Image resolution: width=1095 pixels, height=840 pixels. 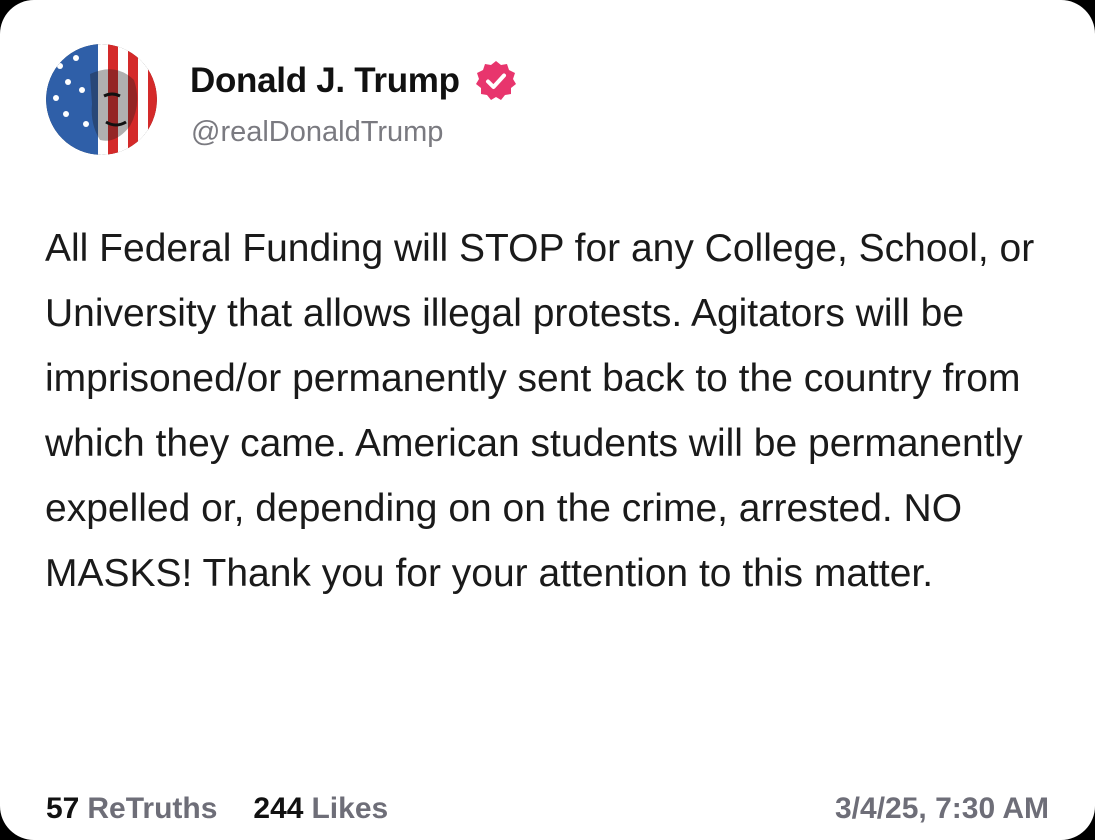 I want to click on retruths-count: 57, so click(x=63, y=808).